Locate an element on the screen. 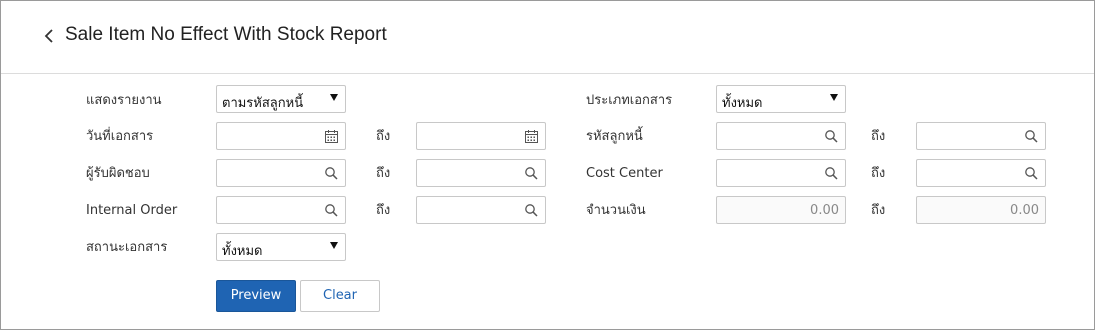 The image size is (1095, 330). debtor-code-from-input is located at coordinates (781, 136).